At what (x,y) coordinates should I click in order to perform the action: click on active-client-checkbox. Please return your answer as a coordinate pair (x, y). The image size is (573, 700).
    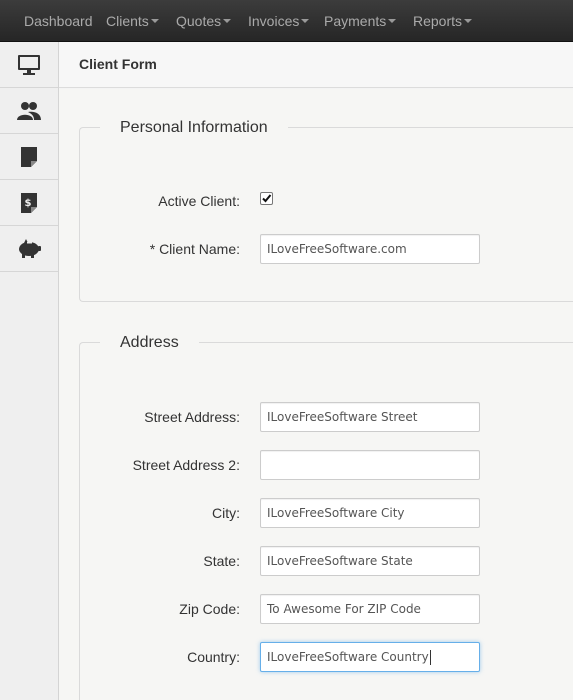
    Looking at the image, I should click on (266, 198).